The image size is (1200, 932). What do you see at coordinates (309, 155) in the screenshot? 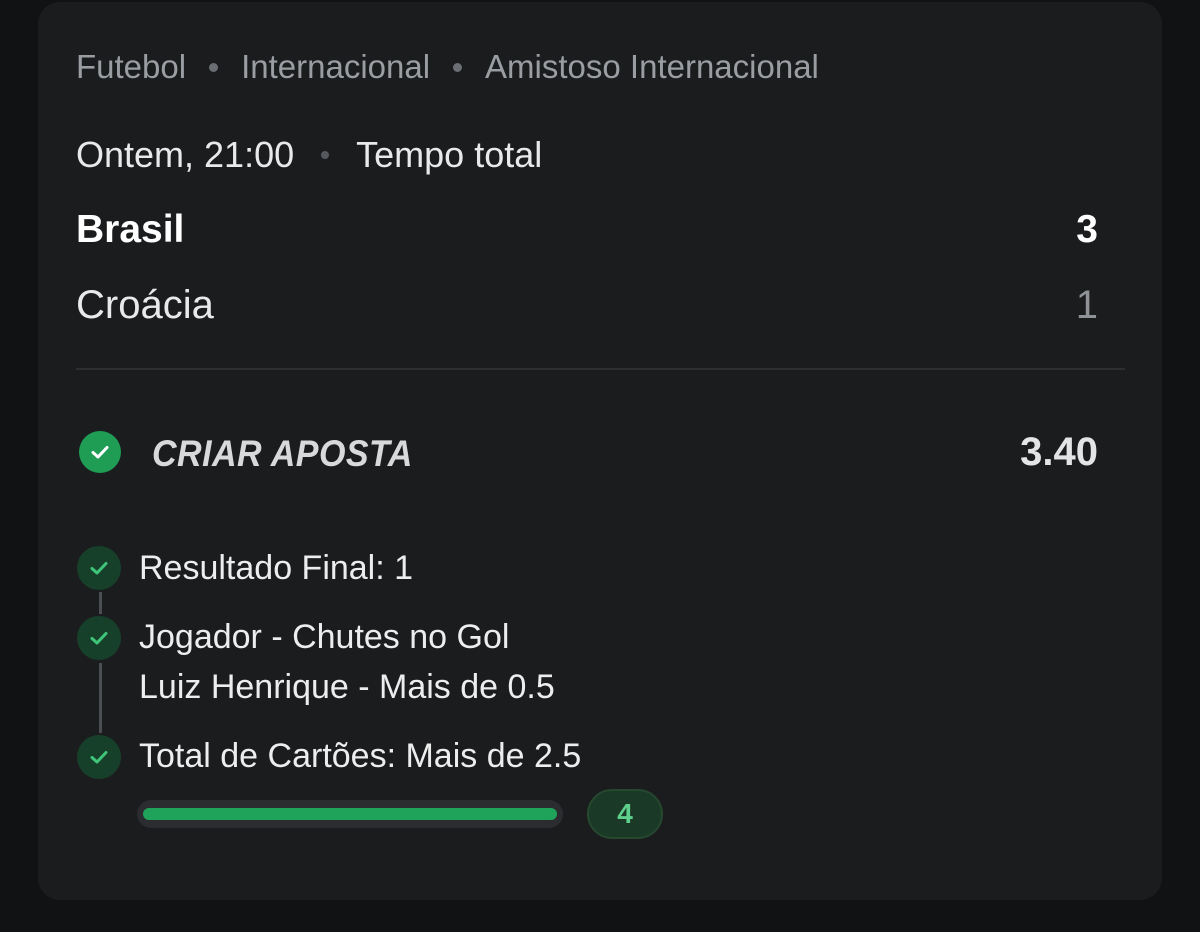
I see `match-meta: Ontem, 21:00 Tempo total` at bounding box center [309, 155].